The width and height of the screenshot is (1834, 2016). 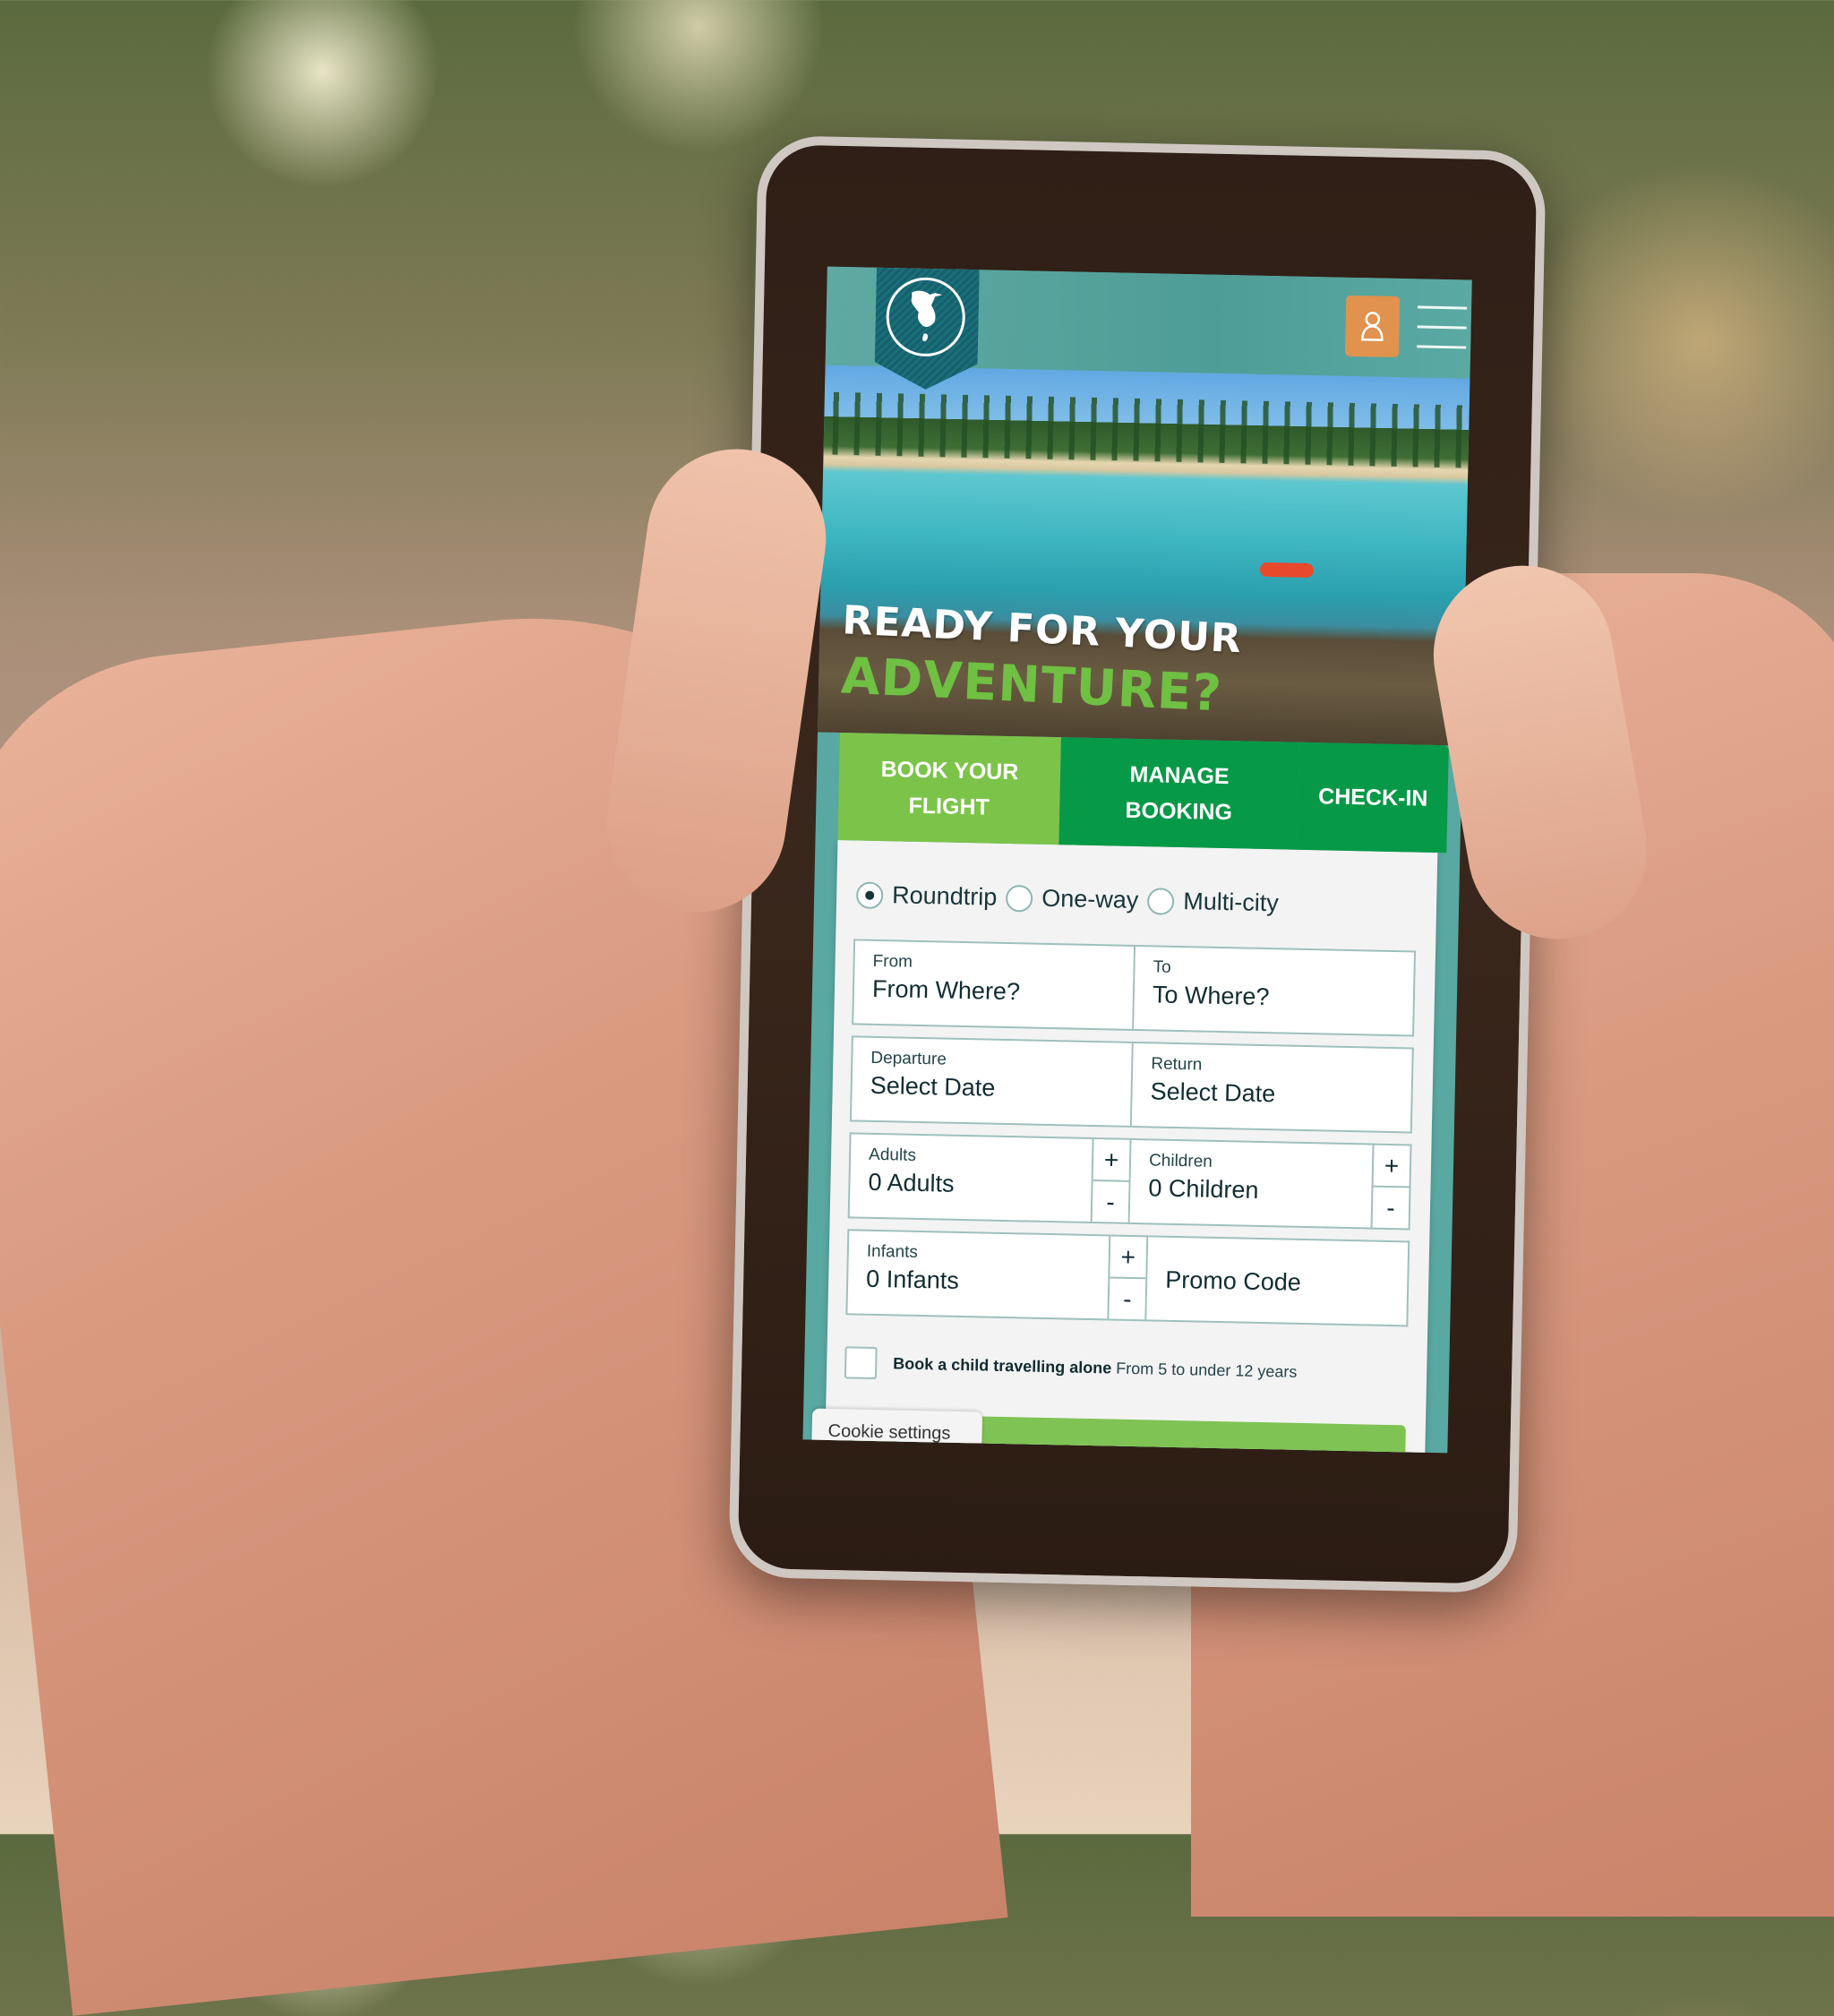 What do you see at coordinates (1179, 793) in the screenshot?
I see `tab-manage-booking: MANAGE BOOKING` at bounding box center [1179, 793].